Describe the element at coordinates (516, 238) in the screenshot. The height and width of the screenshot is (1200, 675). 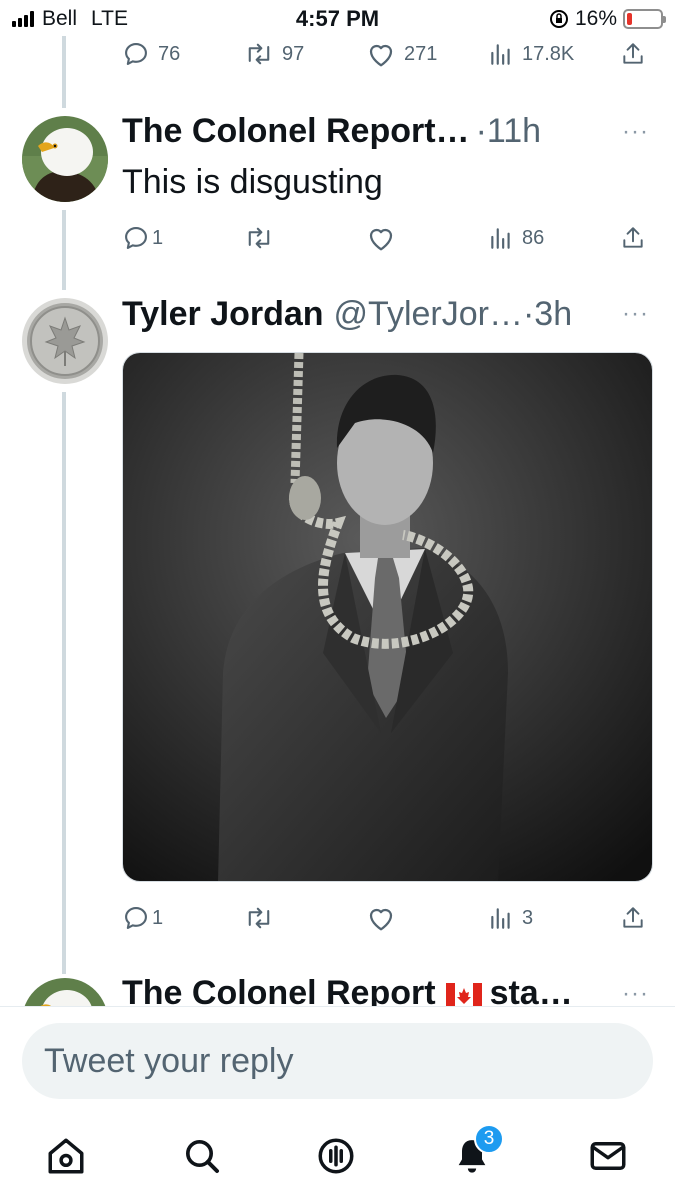
I see `views-button: 86` at that location.